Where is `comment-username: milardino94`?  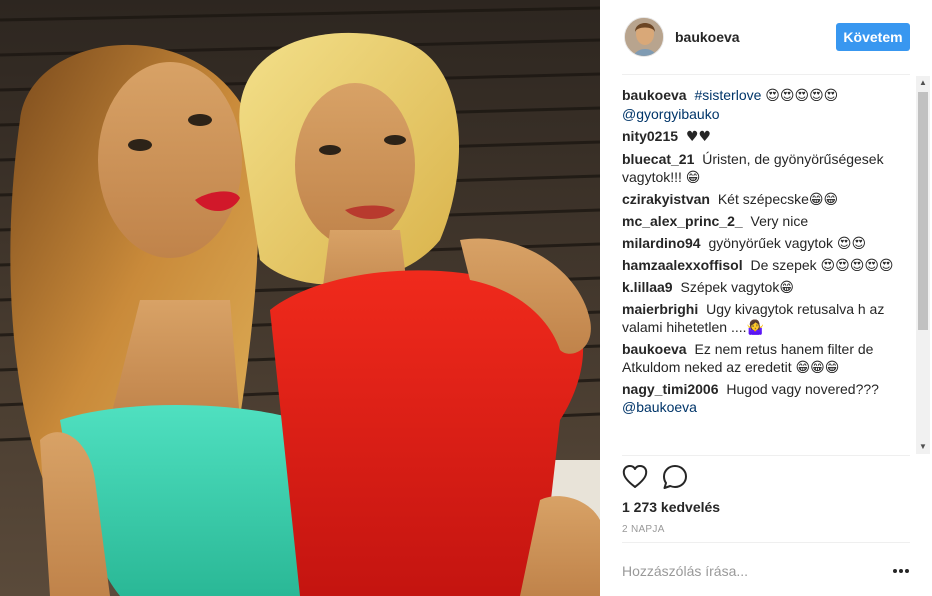 comment-username: milardino94 is located at coordinates (661, 243).